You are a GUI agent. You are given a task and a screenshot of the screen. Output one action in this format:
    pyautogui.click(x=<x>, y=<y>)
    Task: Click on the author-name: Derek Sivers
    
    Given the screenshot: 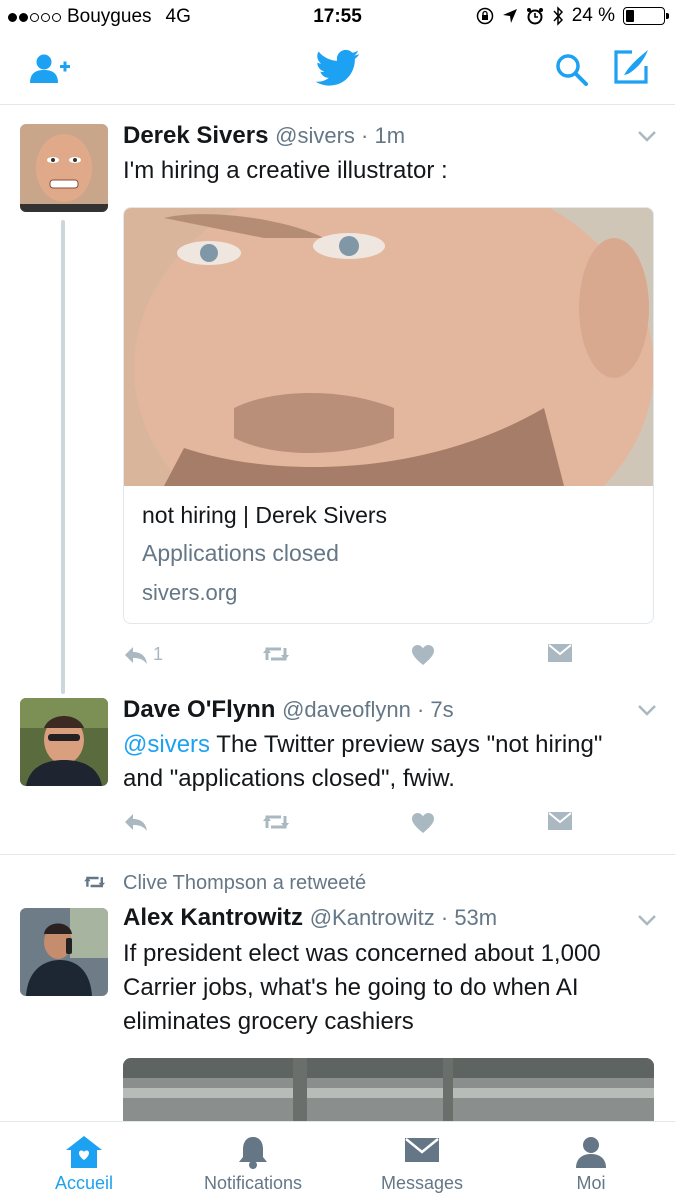 What is the action you would take?
    pyautogui.click(x=195, y=135)
    